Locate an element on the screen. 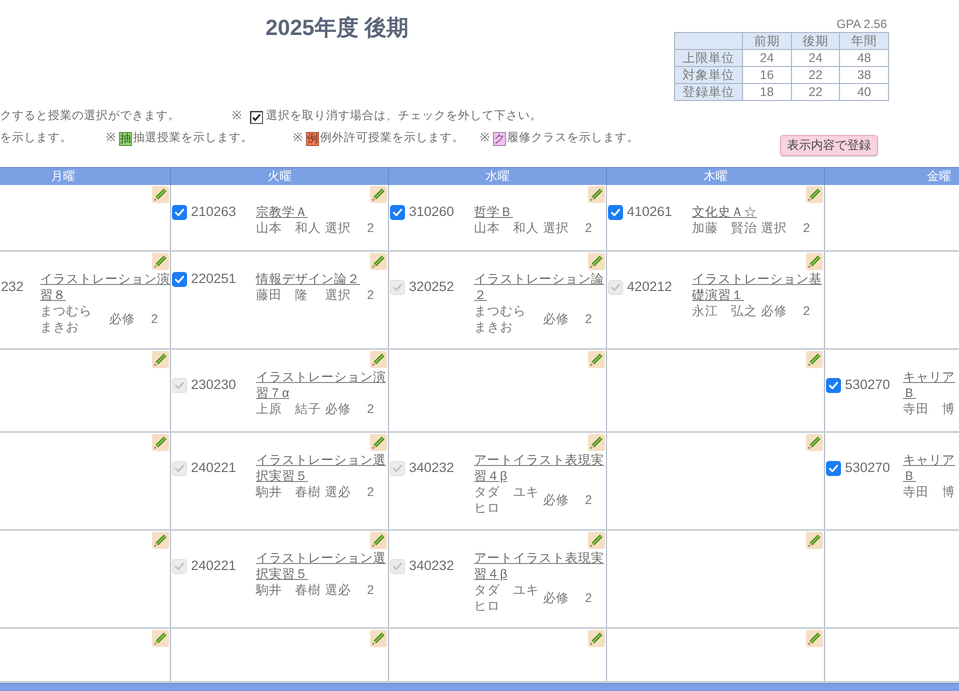  course-code: 232 is located at coordinates (12, 287).